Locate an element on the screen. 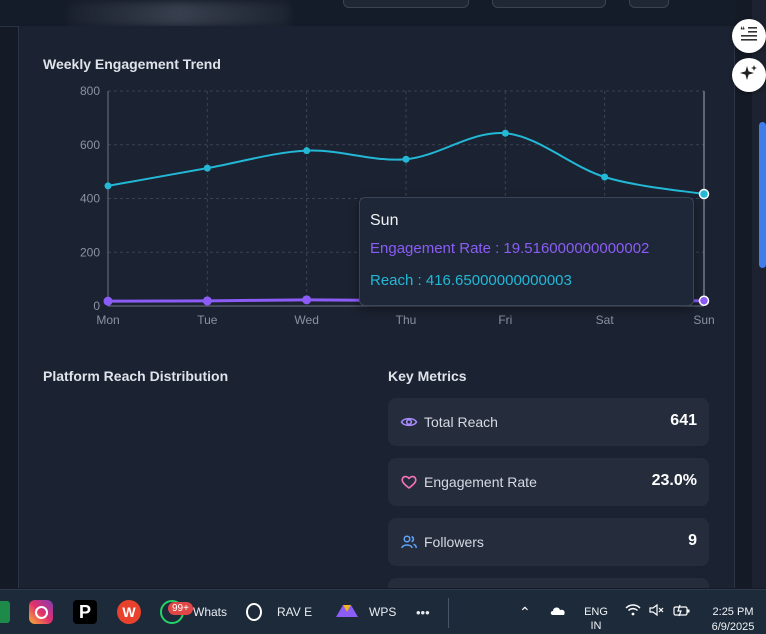  wps-label: WPS is located at coordinates (383, 612).